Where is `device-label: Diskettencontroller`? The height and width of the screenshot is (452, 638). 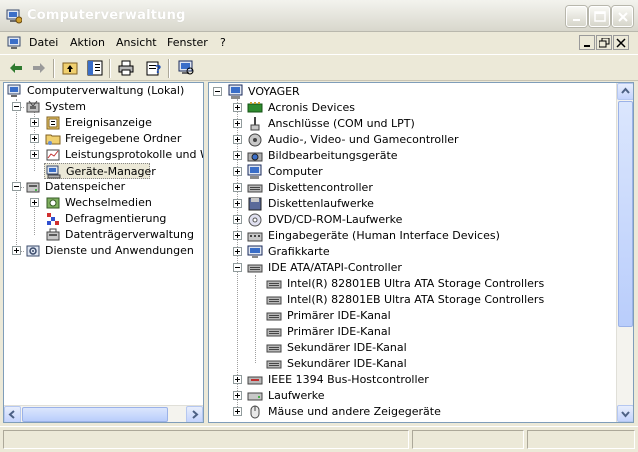 device-label: Diskettencontroller is located at coordinates (320, 187).